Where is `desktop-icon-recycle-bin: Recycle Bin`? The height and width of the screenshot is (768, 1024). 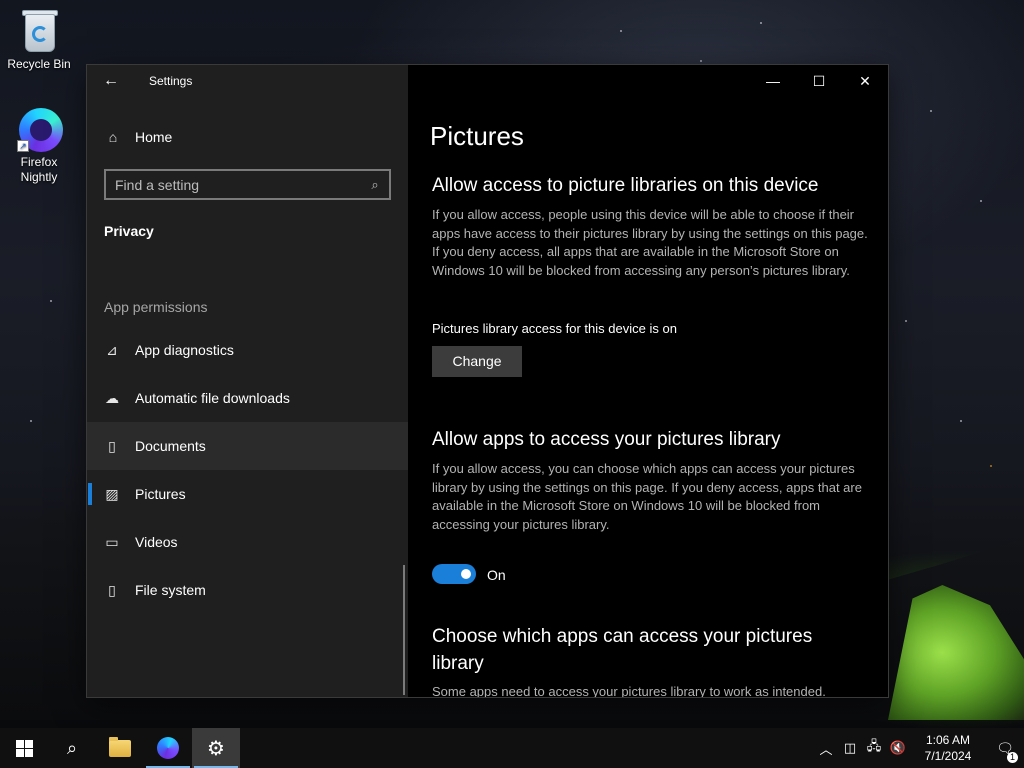
desktop-icon-recycle-bin: Recycle Bin is located at coordinates (39, 40).